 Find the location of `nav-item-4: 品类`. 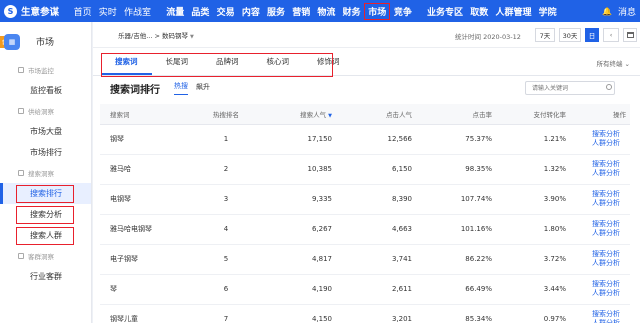

nav-item-4: 品类 is located at coordinates (200, 11).